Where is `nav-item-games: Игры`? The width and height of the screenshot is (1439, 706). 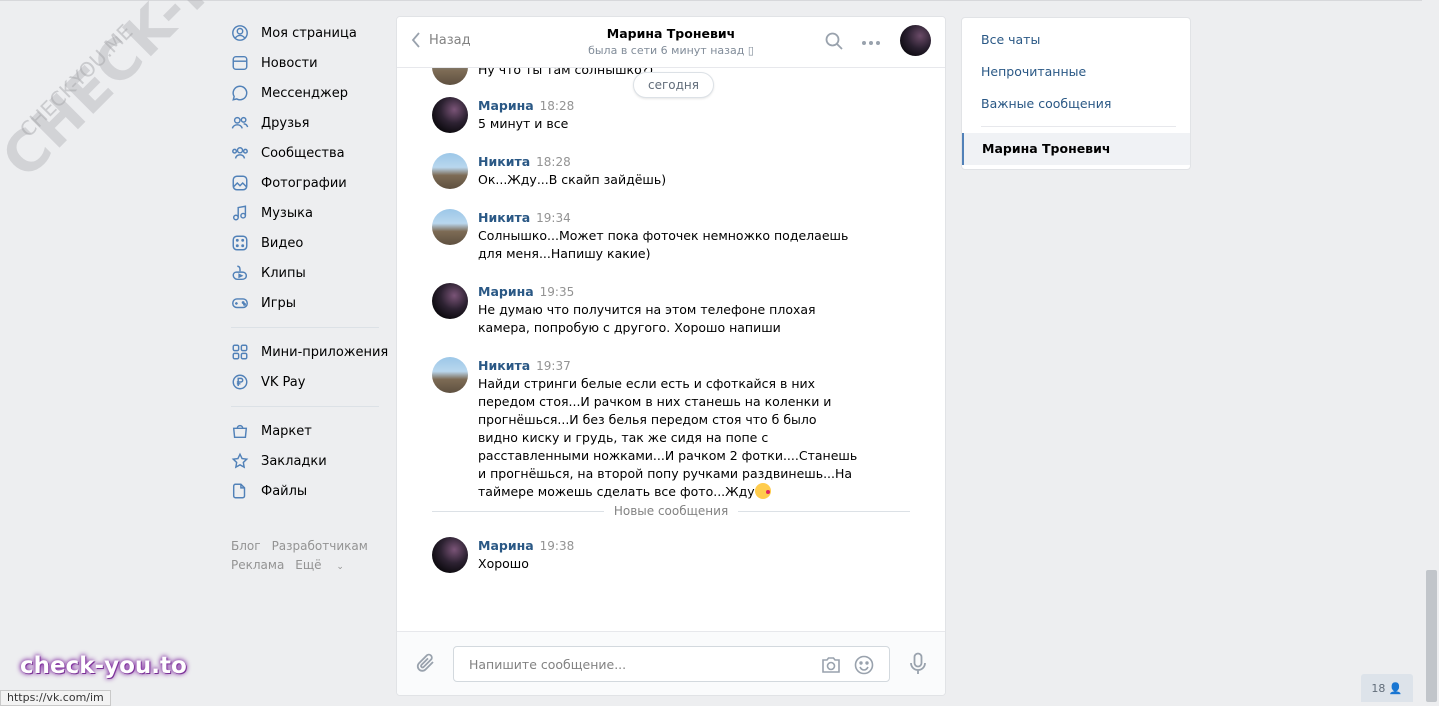 nav-item-games: Игры is located at coordinates (311, 303).